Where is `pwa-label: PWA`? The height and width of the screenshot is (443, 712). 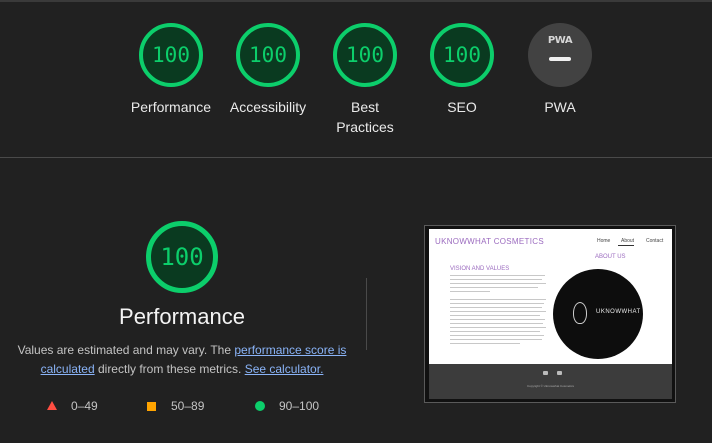
pwa-label: PWA is located at coordinates (560, 107).